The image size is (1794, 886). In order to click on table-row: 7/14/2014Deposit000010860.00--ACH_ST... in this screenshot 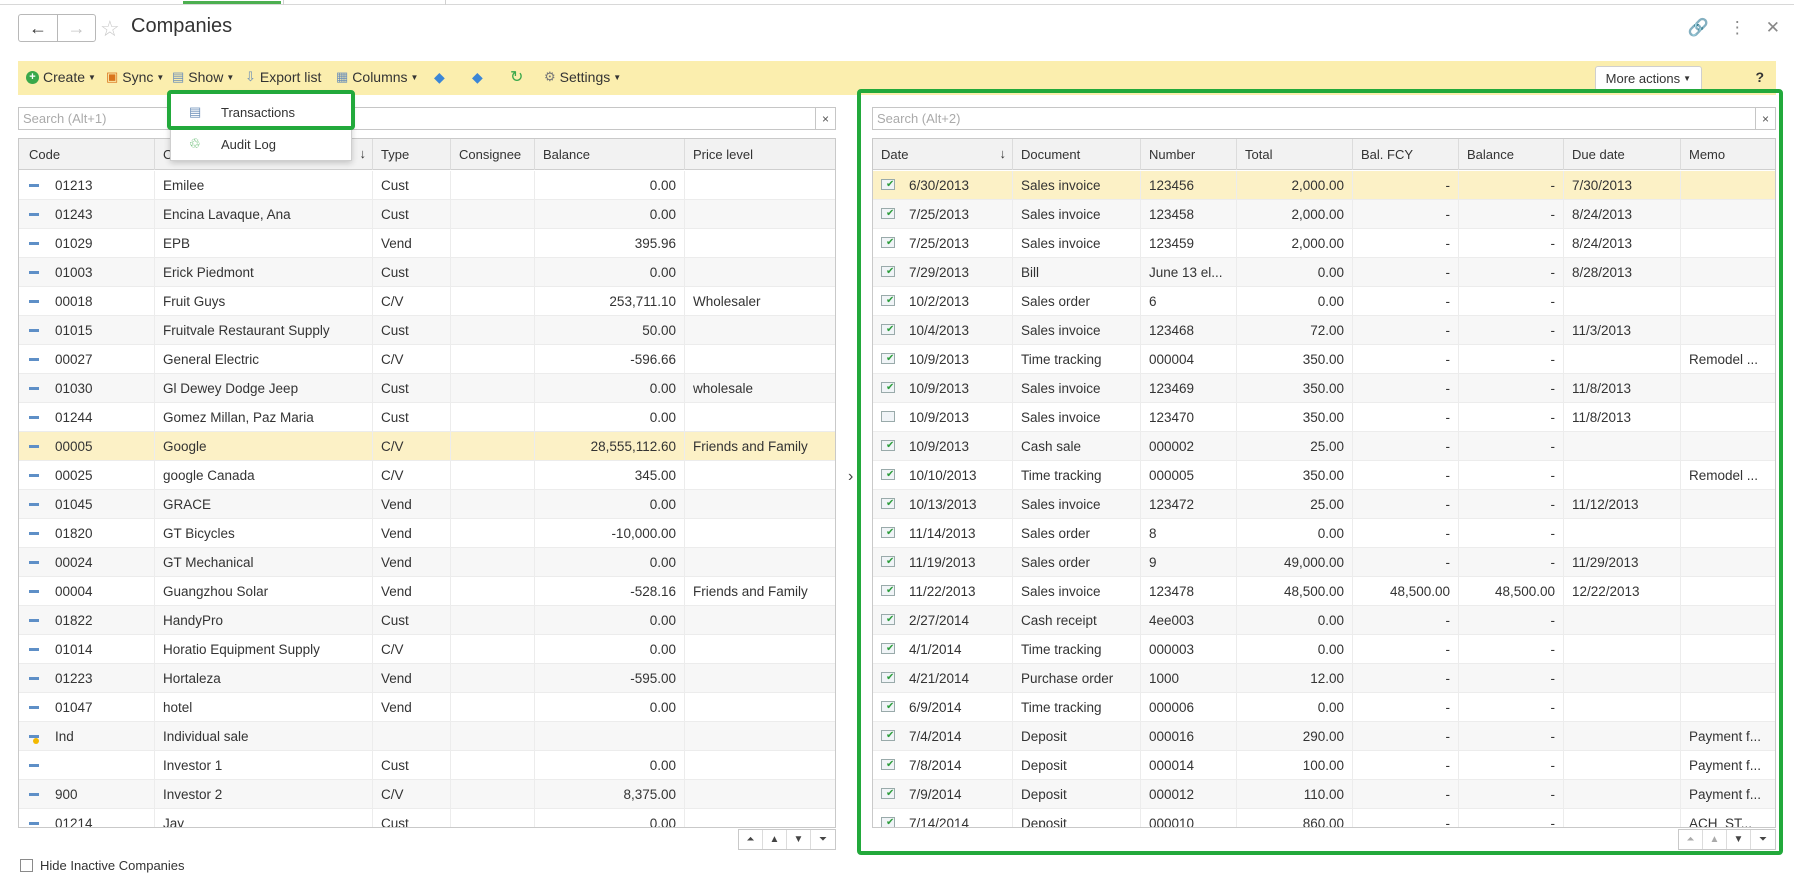, I will do `click(1324, 818)`.